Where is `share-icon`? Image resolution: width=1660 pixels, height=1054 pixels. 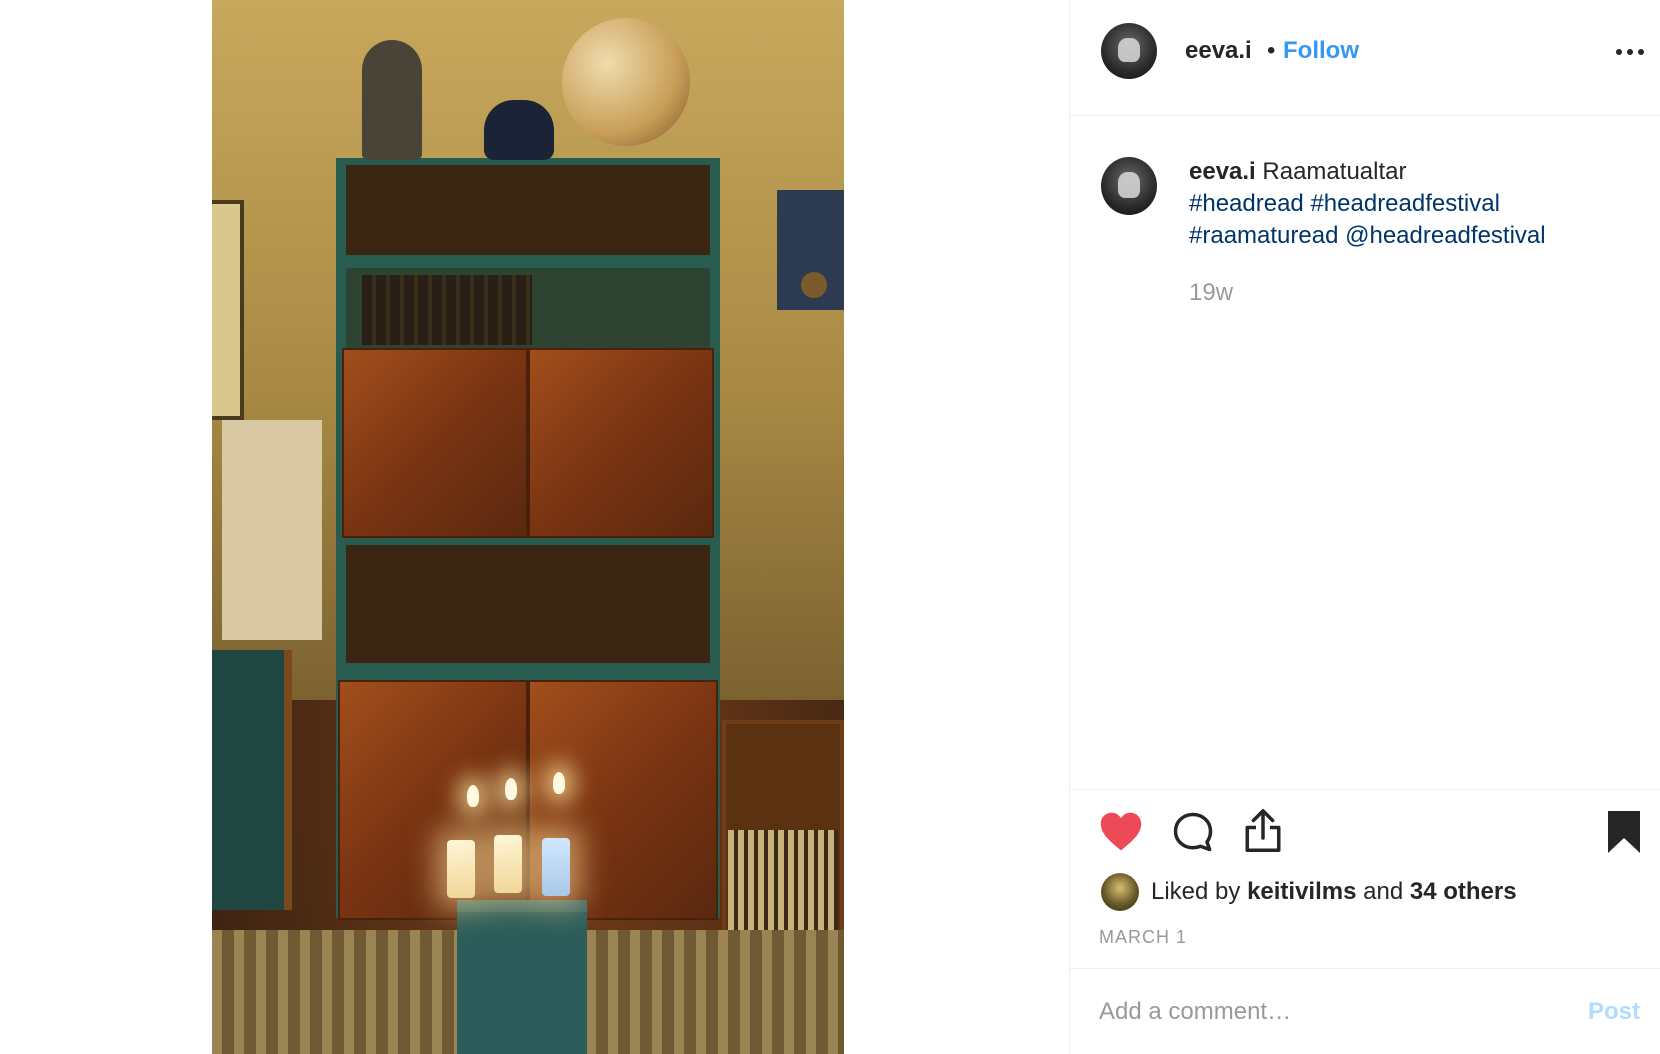
share-icon is located at coordinates (1263, 831).